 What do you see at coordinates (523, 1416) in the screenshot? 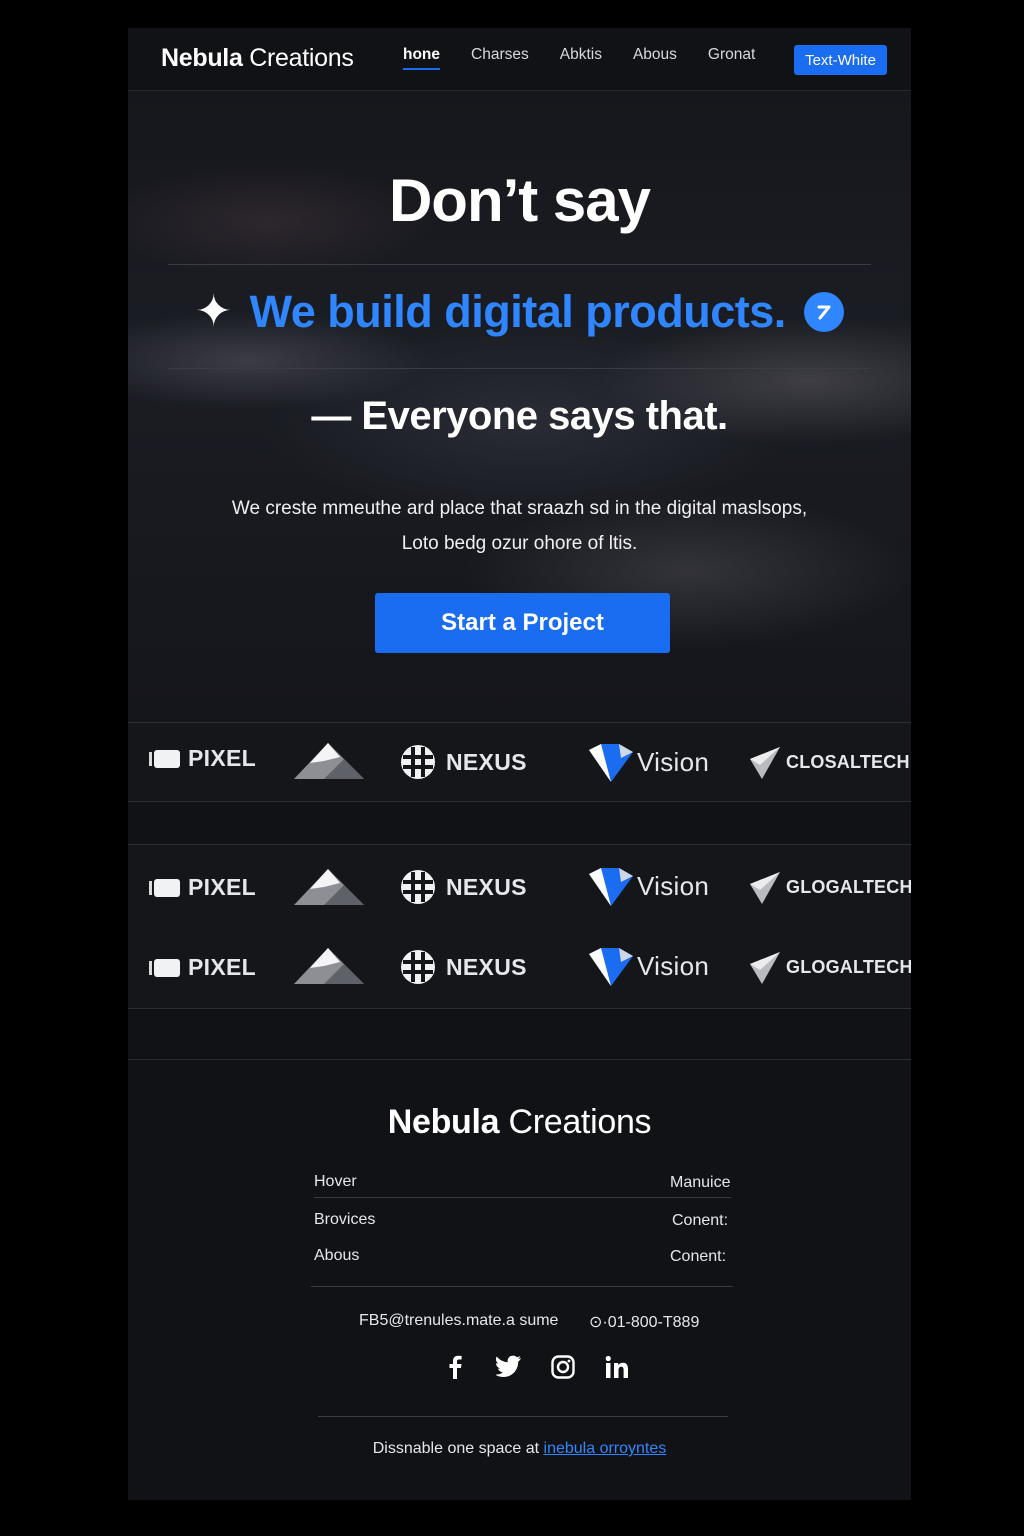
I see `footer-note-divider` at bounding box center [523, 1416].